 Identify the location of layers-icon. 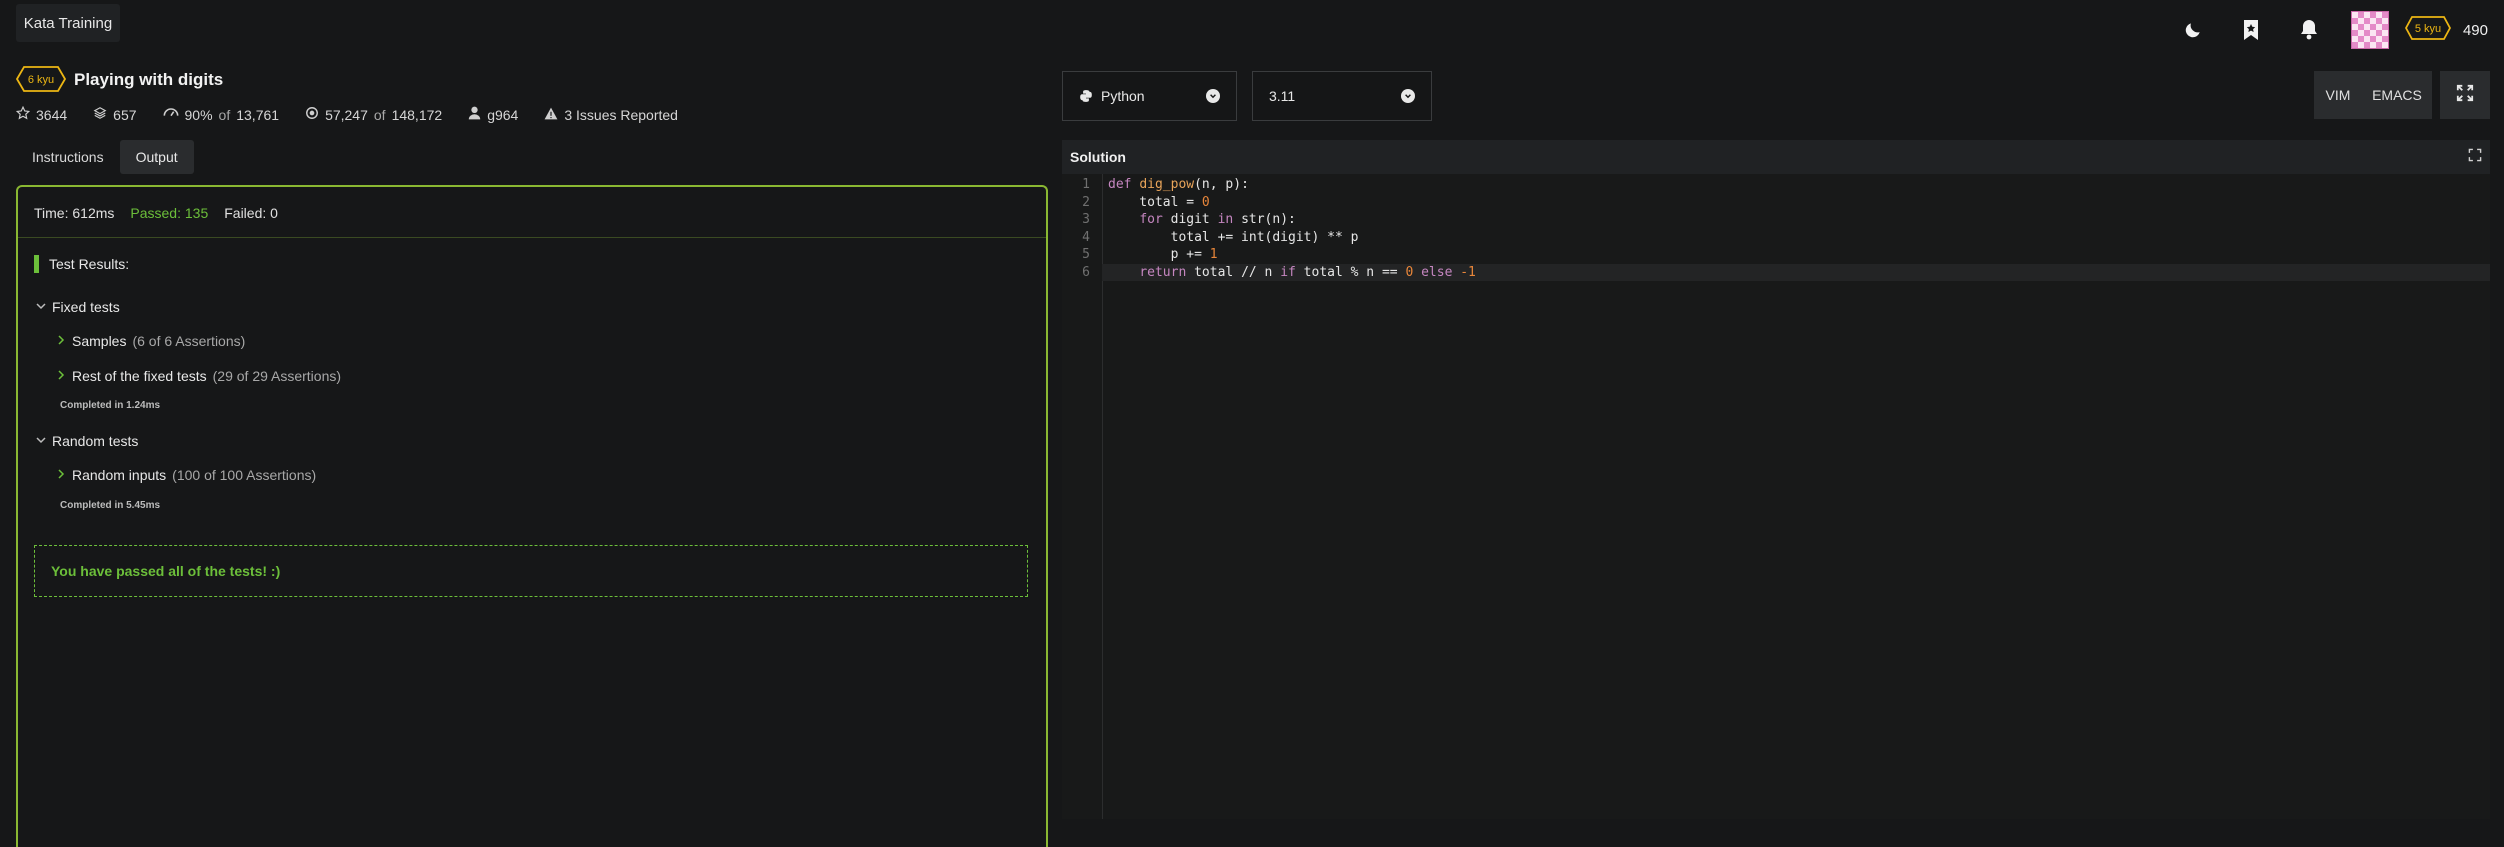
(100, 114).